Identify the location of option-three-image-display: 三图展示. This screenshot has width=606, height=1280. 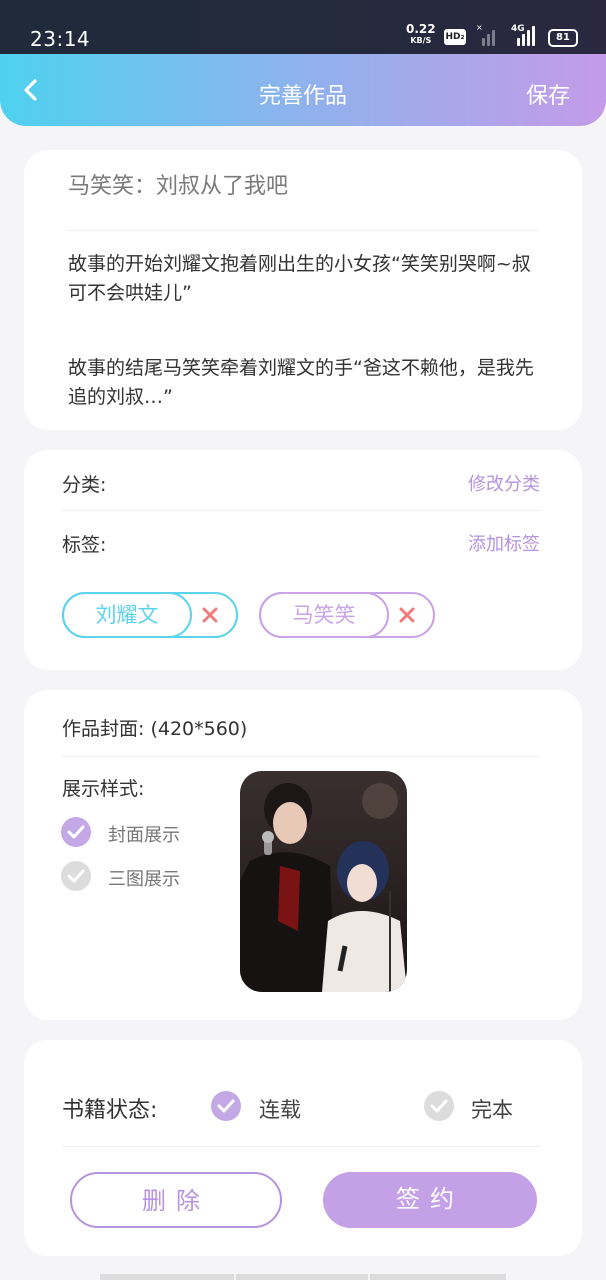
(144, 878).